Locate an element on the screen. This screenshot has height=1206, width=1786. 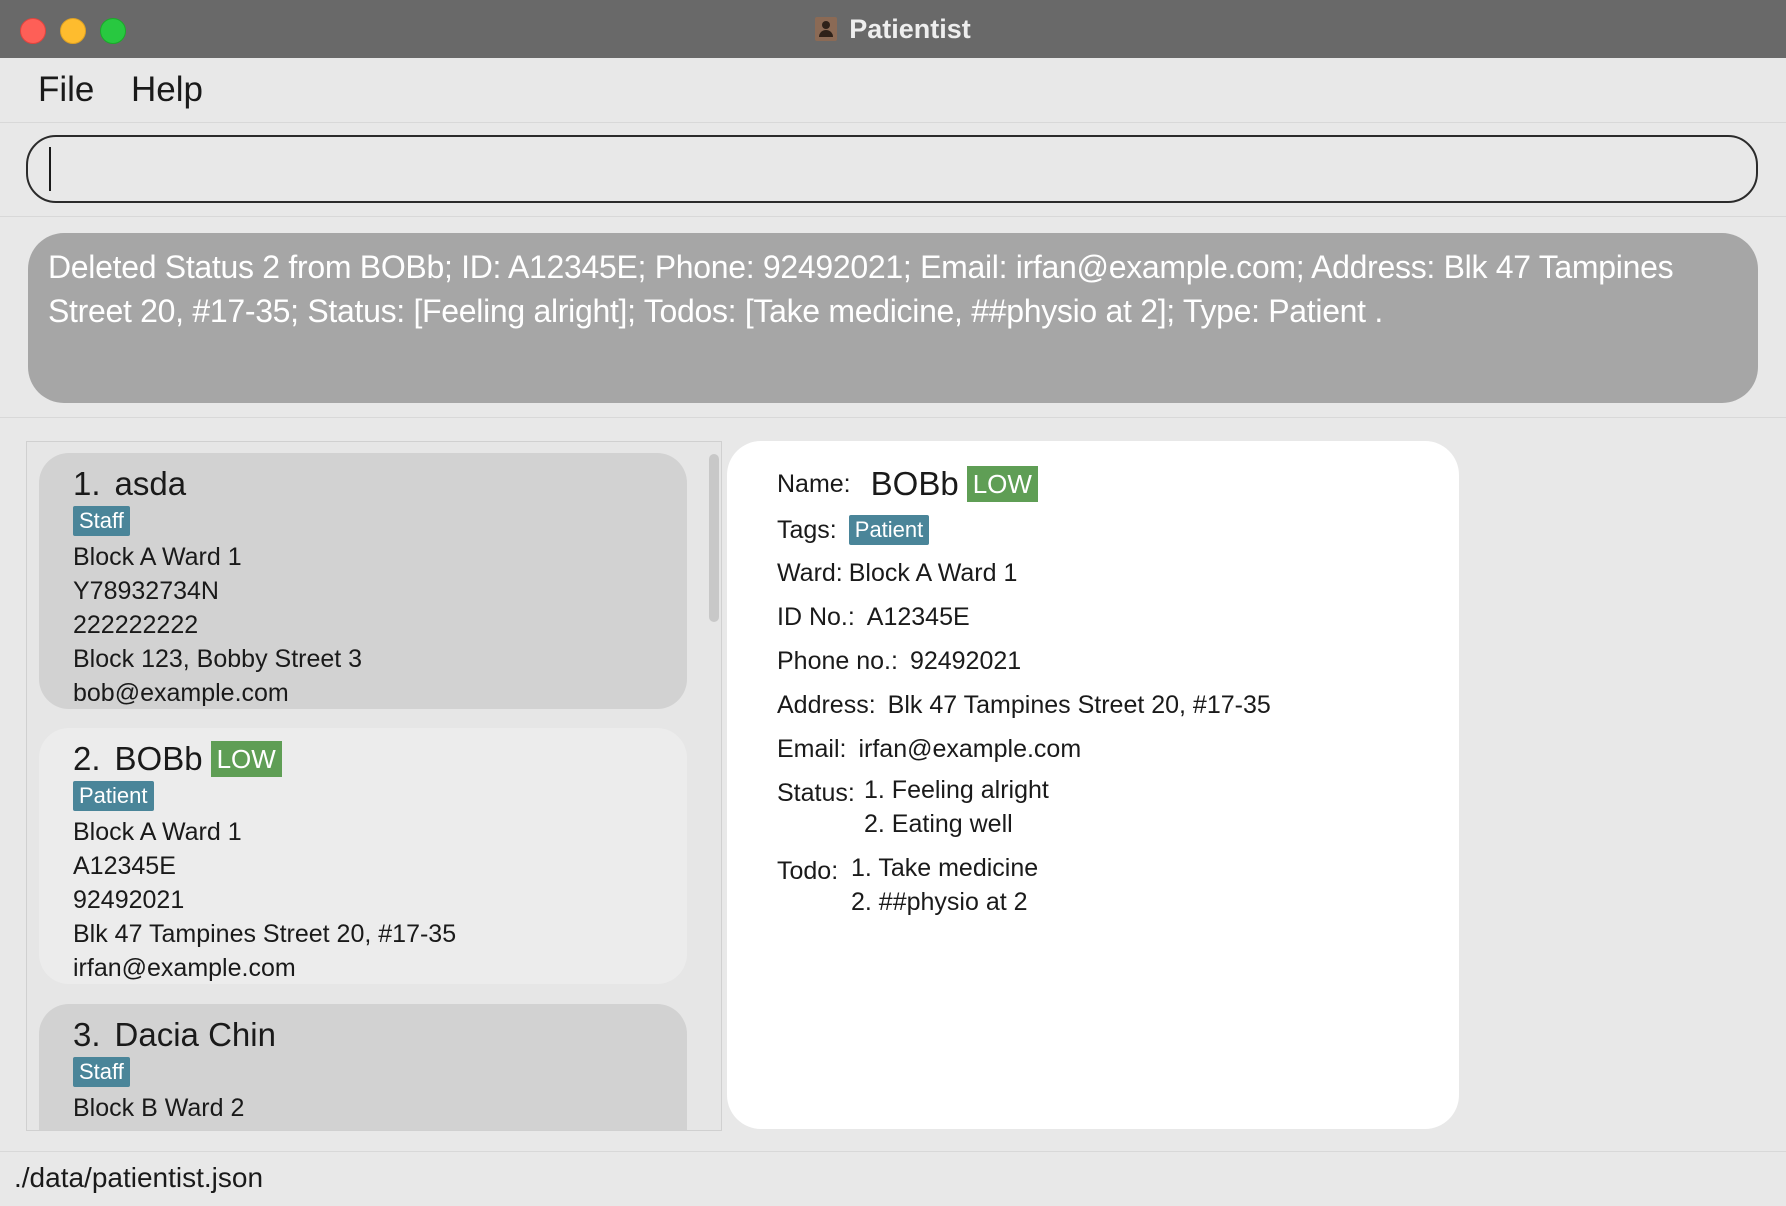
card-id: A12345E is located at coordinates (124, 866).